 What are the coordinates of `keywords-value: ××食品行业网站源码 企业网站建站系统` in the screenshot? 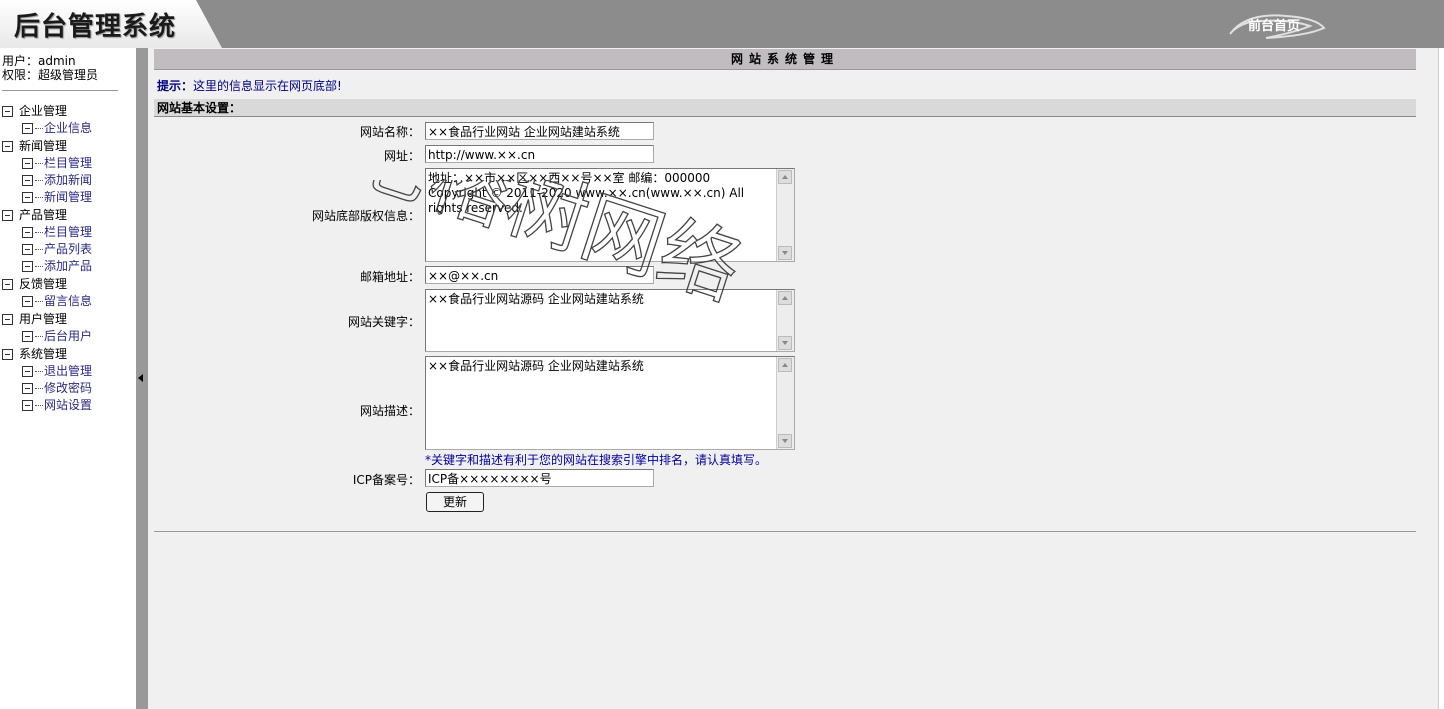 It's located at (536, 299).